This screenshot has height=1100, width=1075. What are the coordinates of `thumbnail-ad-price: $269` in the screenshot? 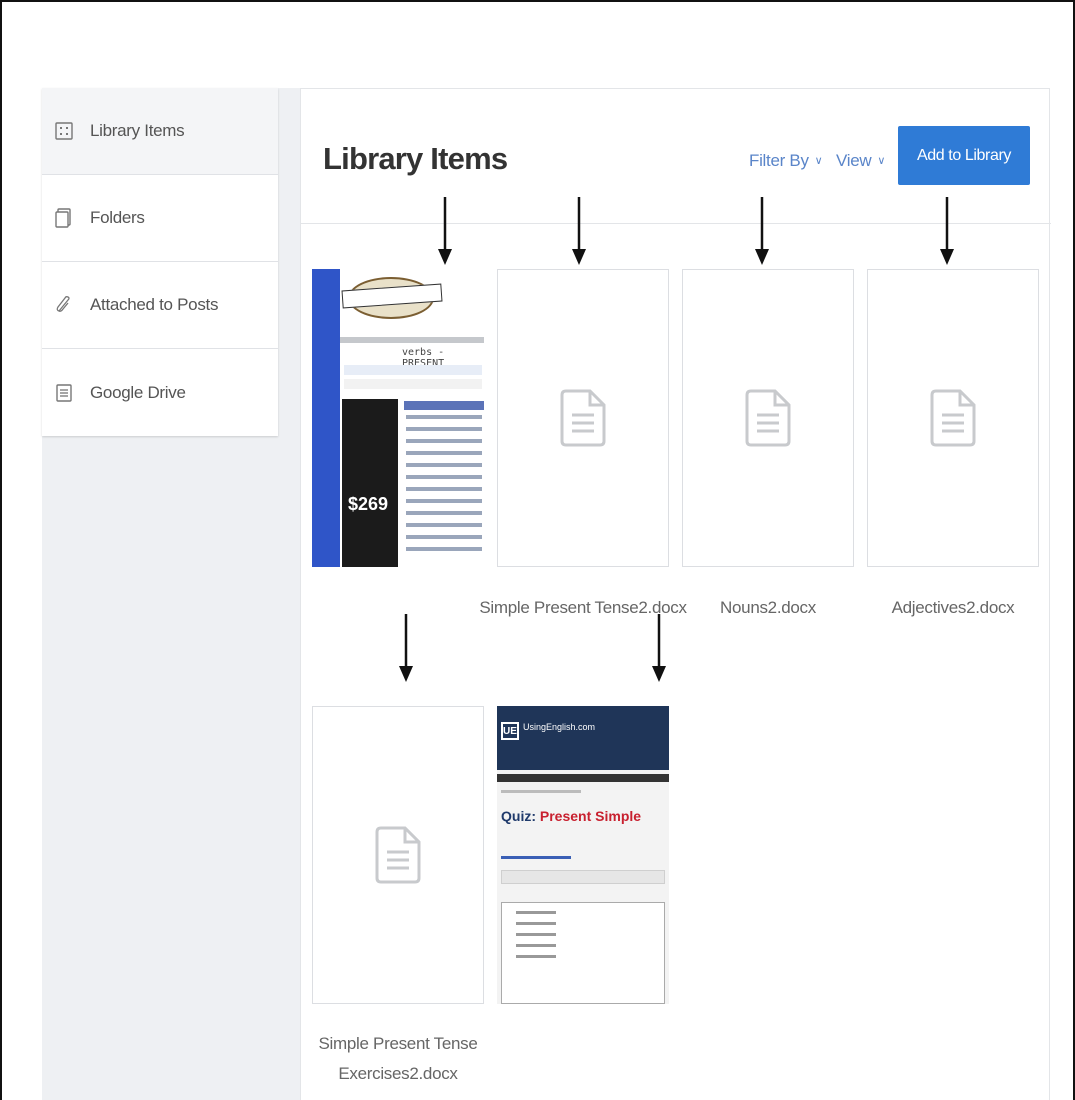 It's located at (368, 504).